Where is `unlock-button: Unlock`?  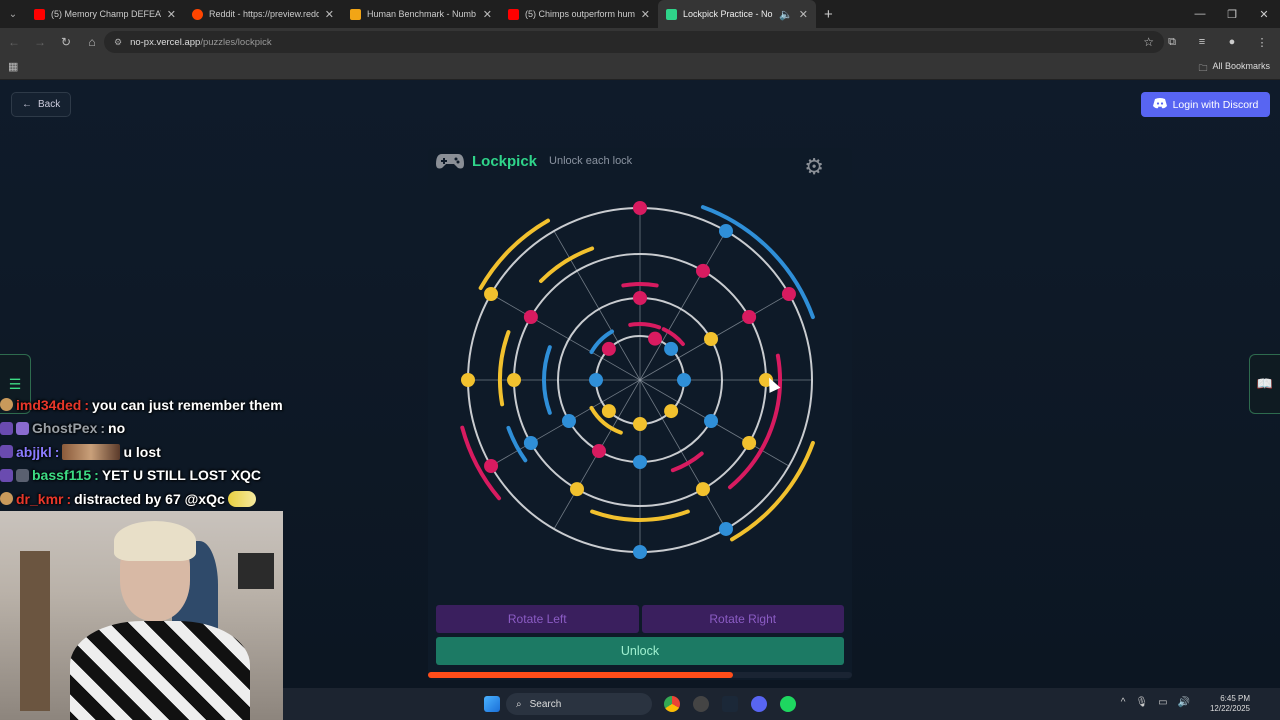
unlock-button: Unlock is located at coordinates (640, 651).